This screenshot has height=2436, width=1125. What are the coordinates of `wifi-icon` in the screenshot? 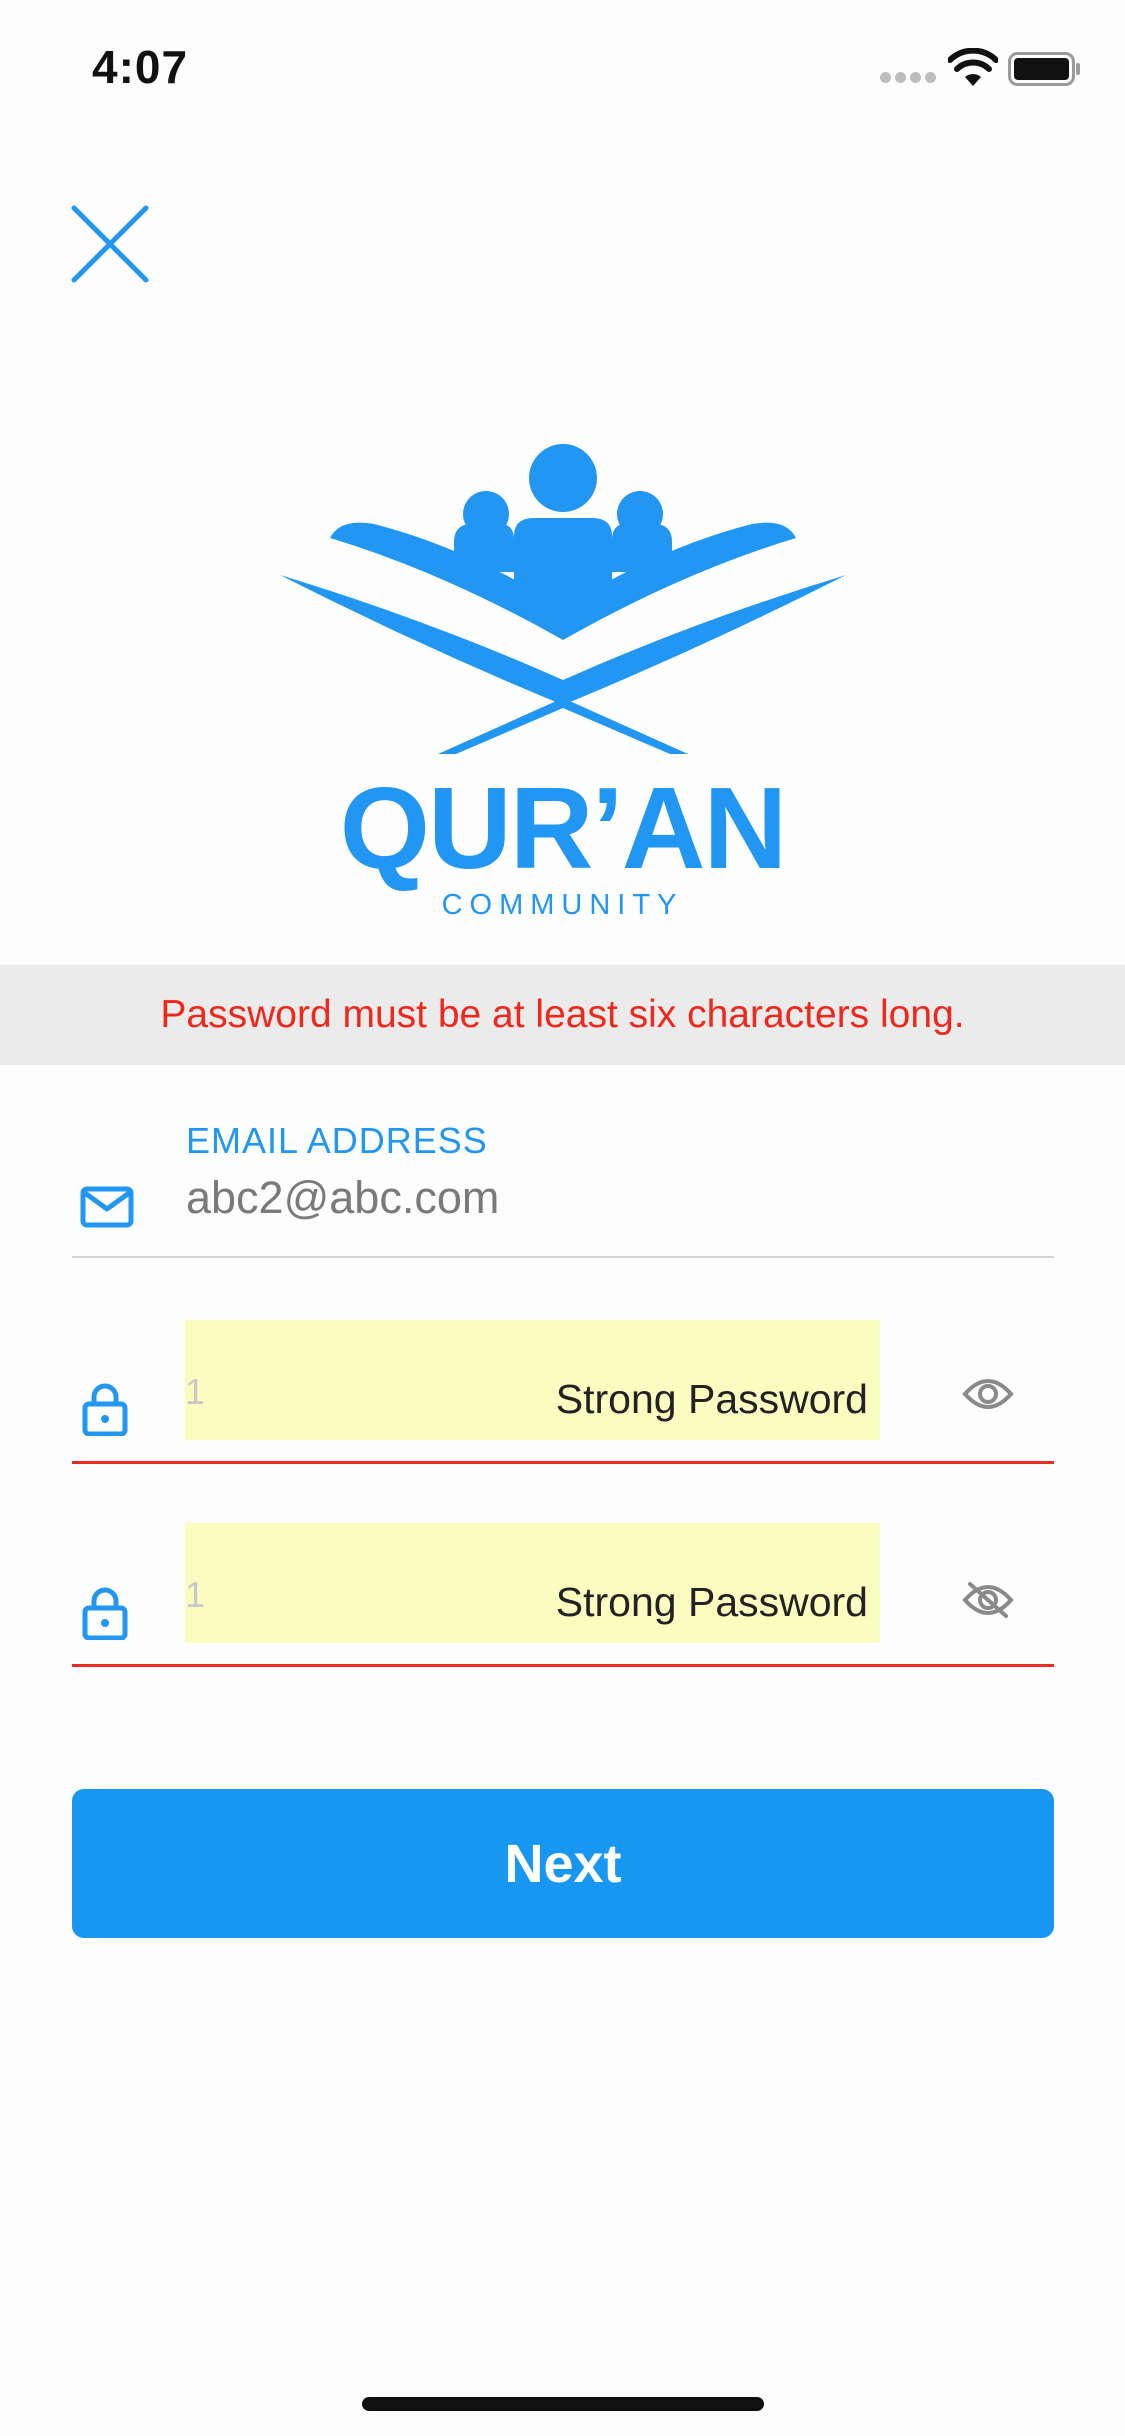 It's located at (973, 67).